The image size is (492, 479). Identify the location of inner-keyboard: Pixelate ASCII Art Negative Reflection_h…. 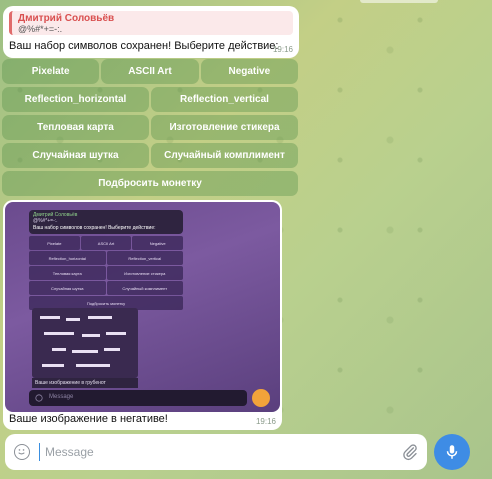
(106, 273).